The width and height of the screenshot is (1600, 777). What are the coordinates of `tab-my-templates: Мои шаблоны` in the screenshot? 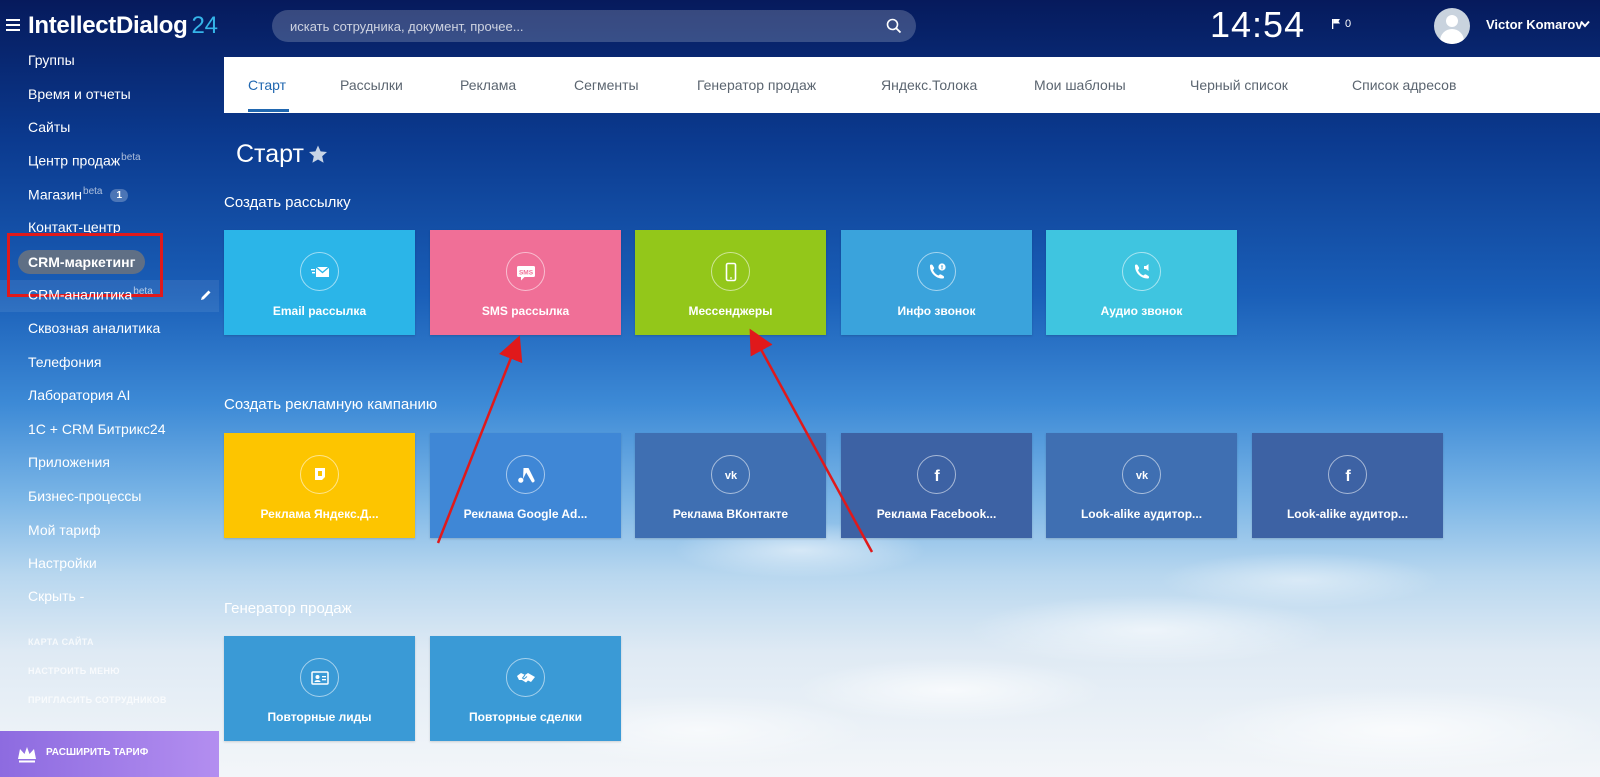 It's located at (1080, 85).